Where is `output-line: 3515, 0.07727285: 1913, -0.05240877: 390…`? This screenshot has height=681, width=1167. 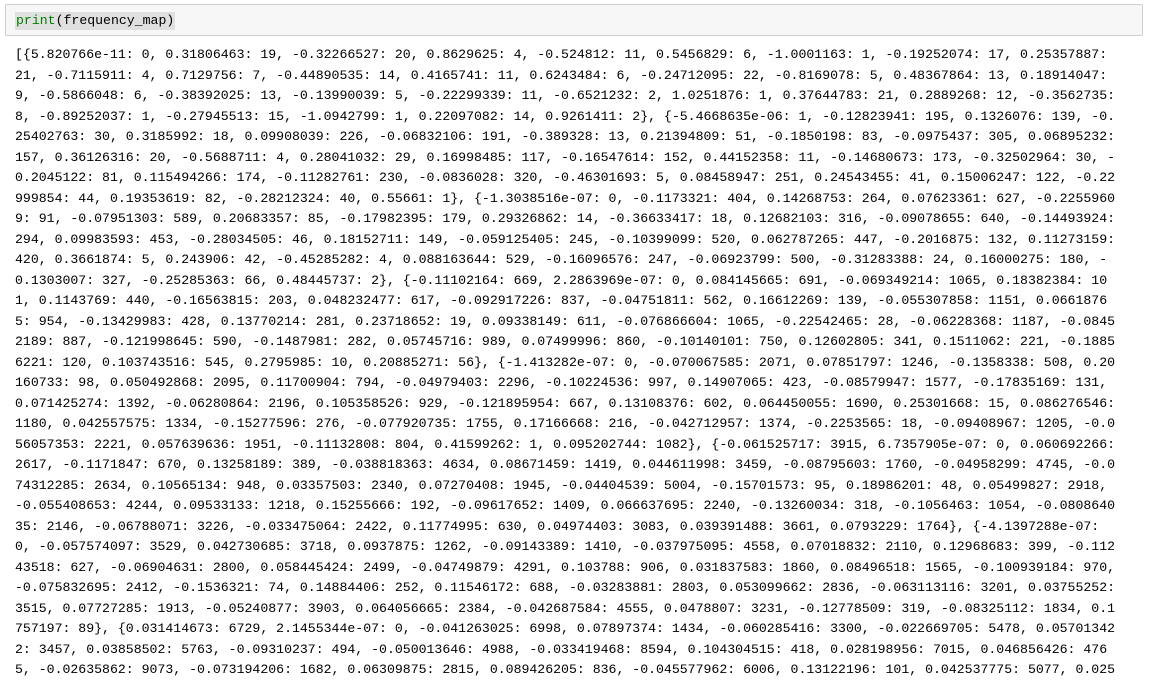 output-line: 3515, 0.07727285: 1913, -0.05240877: 390… is located at coordinates (565, 608).